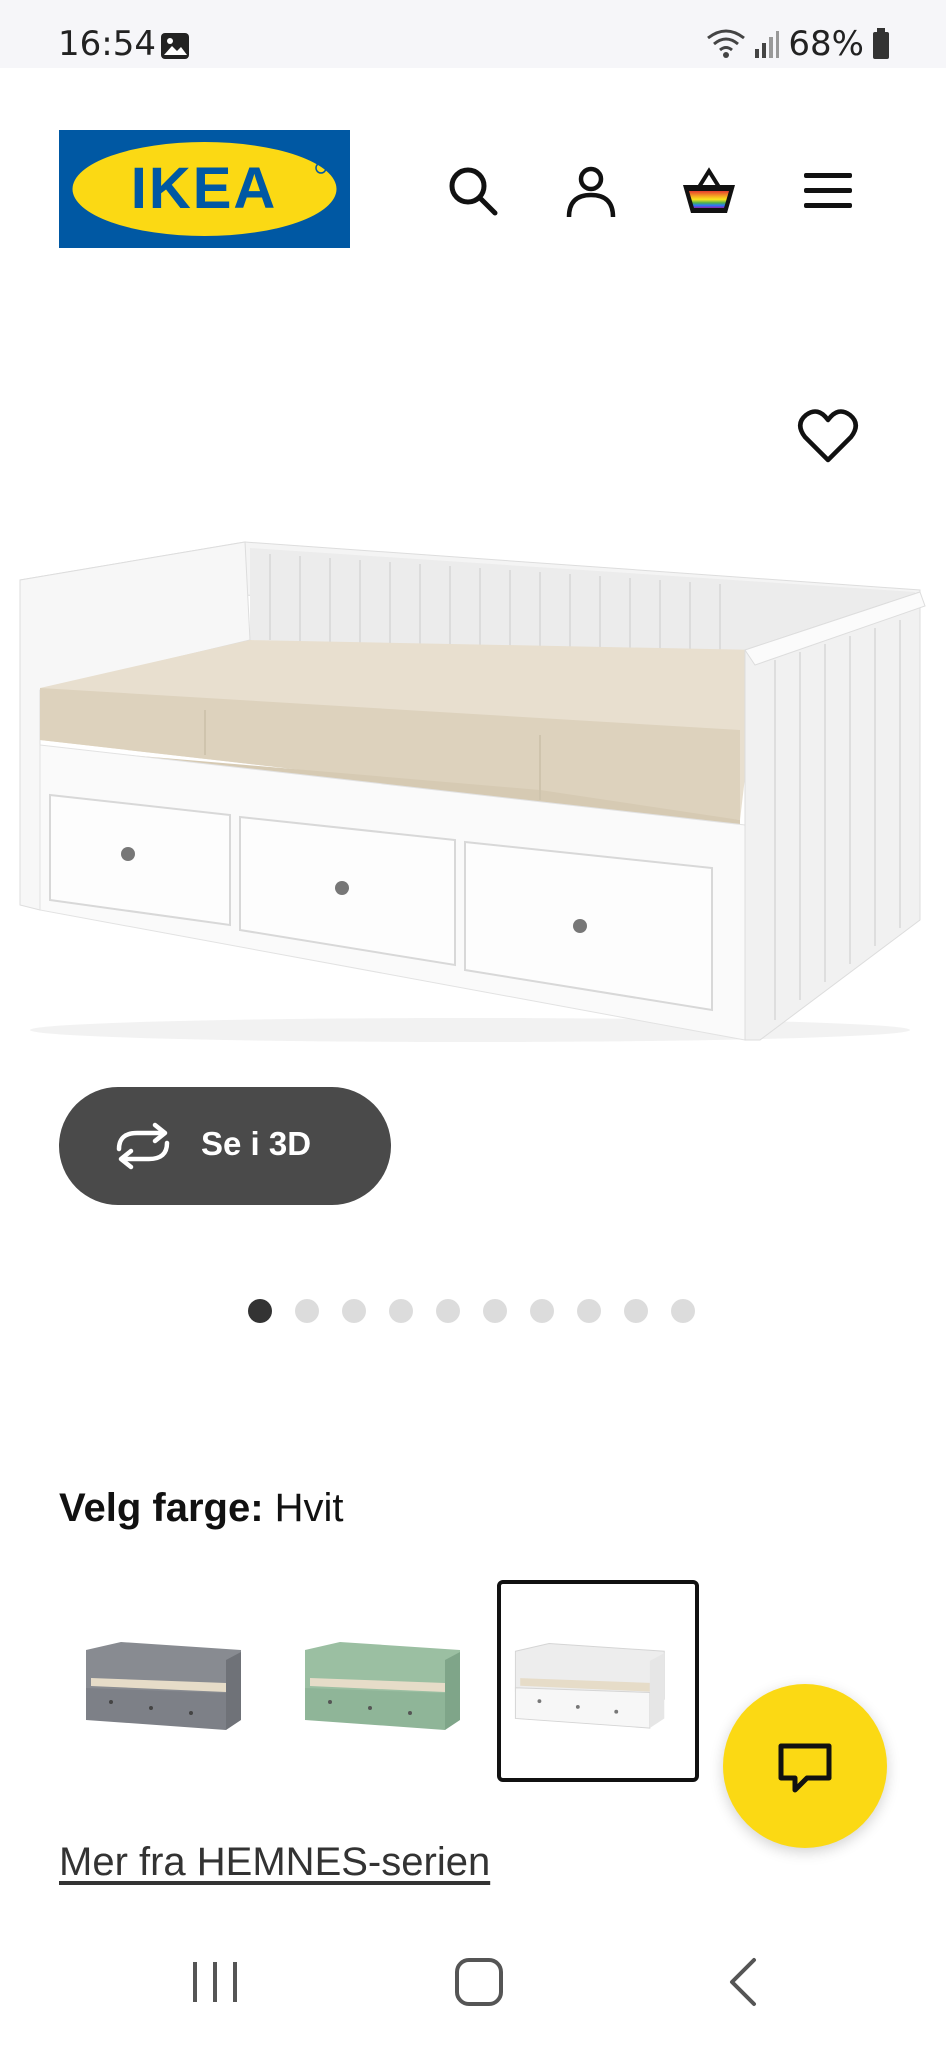 The width and height of the screenshot is (946, 2049). I want to click on image-icon, so click(175, 46).